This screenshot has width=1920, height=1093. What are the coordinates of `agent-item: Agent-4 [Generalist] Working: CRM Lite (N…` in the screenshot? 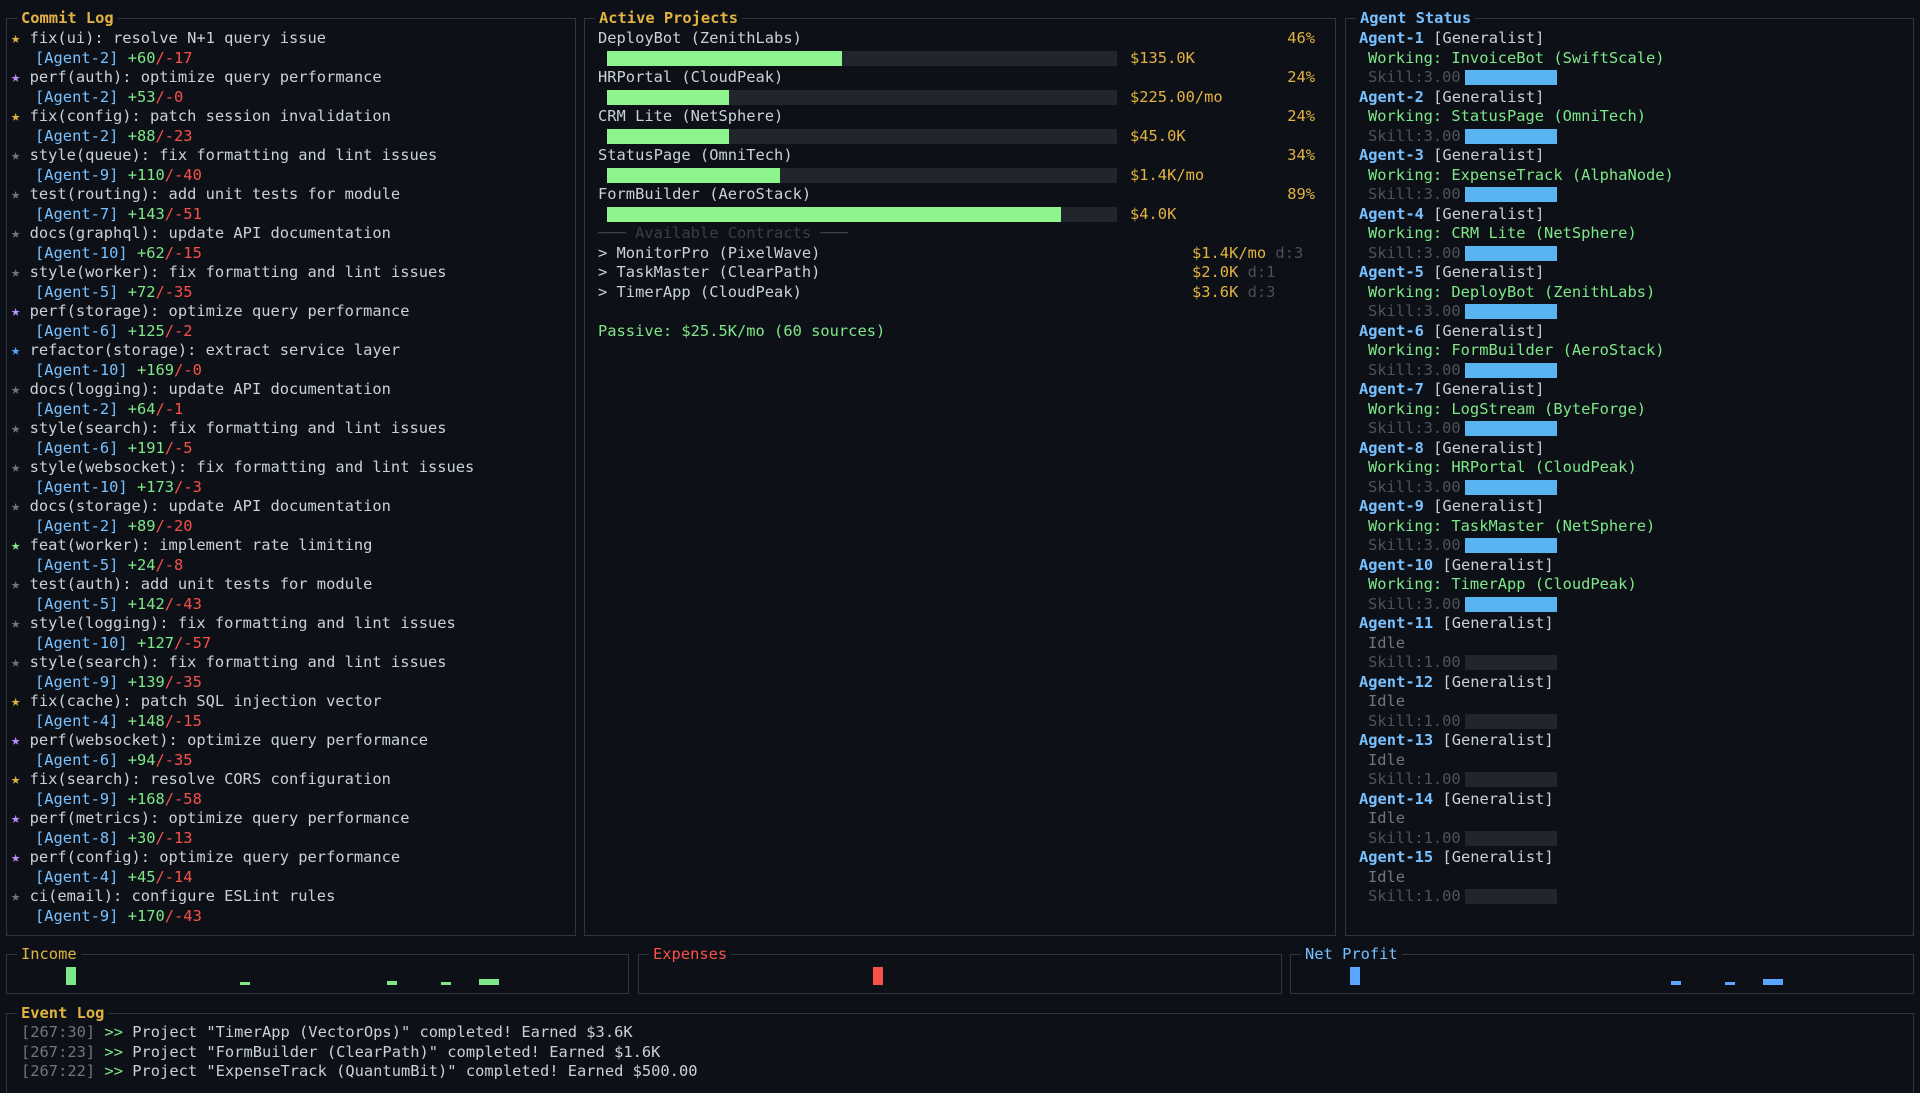 It's located at (1631, 234).